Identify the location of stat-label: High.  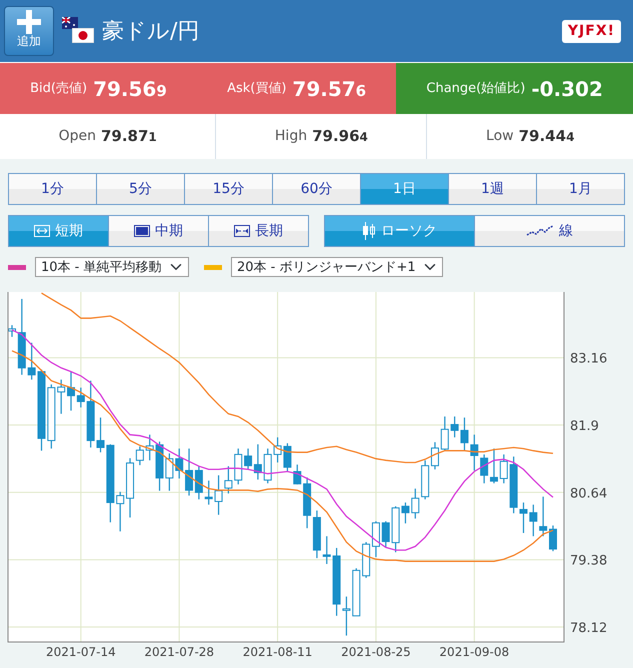
(291, 136).